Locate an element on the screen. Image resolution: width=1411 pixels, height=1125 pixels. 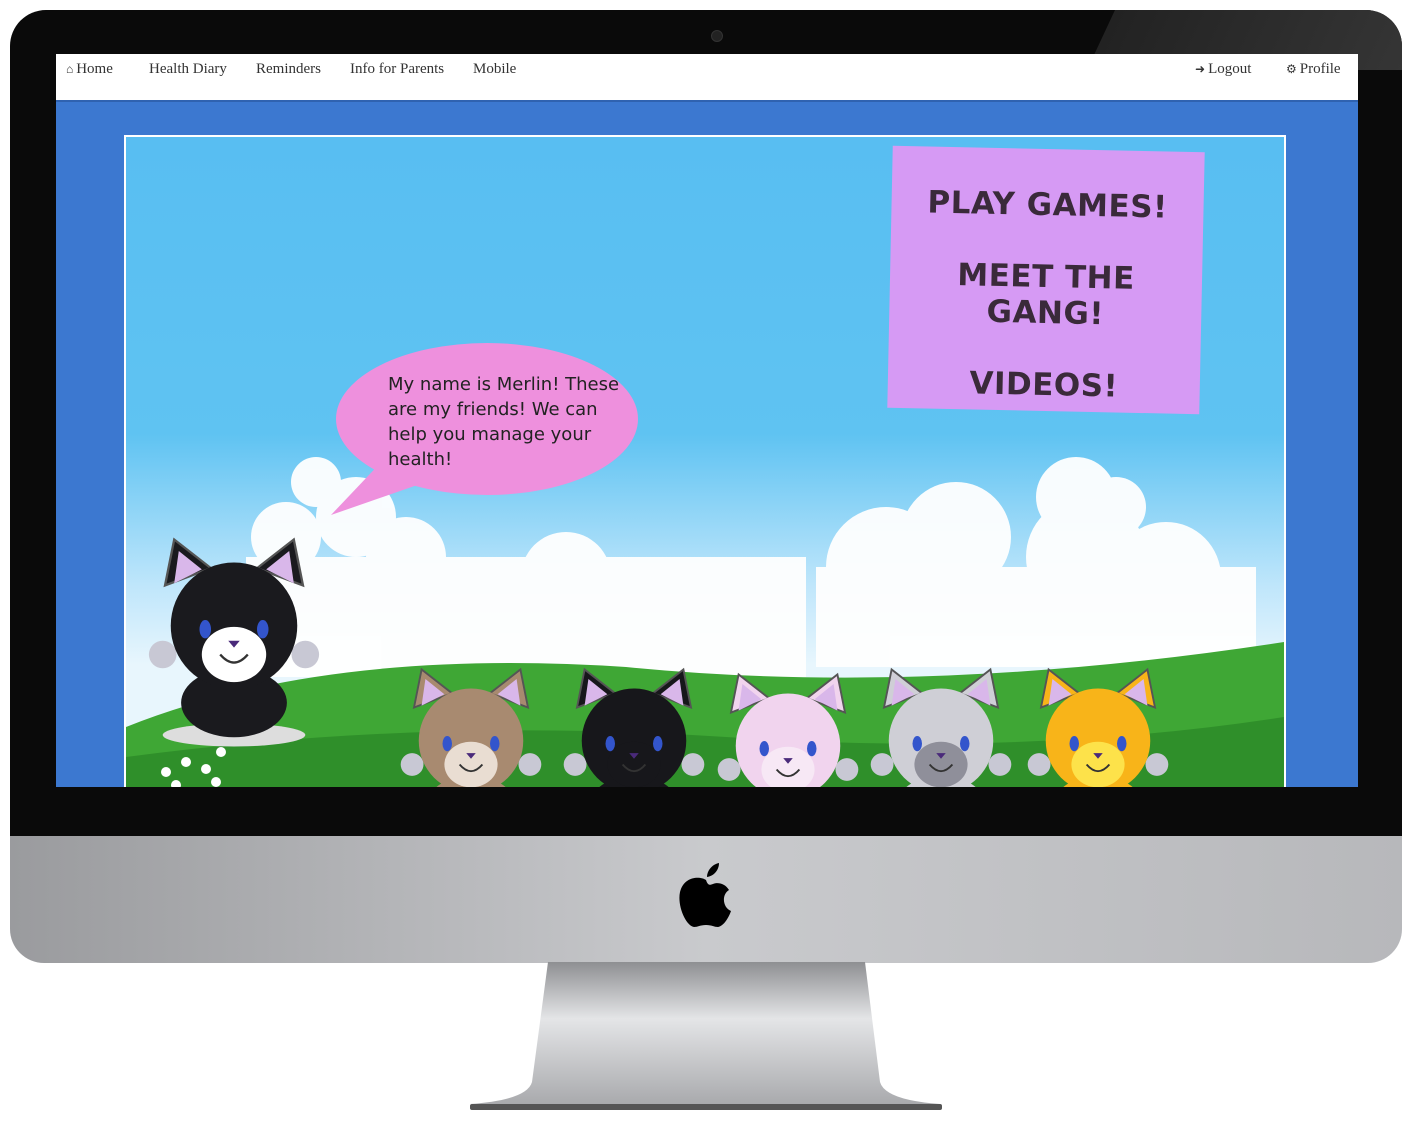
nav-health-diary: Health Diary is located at coordinates (188, 69).